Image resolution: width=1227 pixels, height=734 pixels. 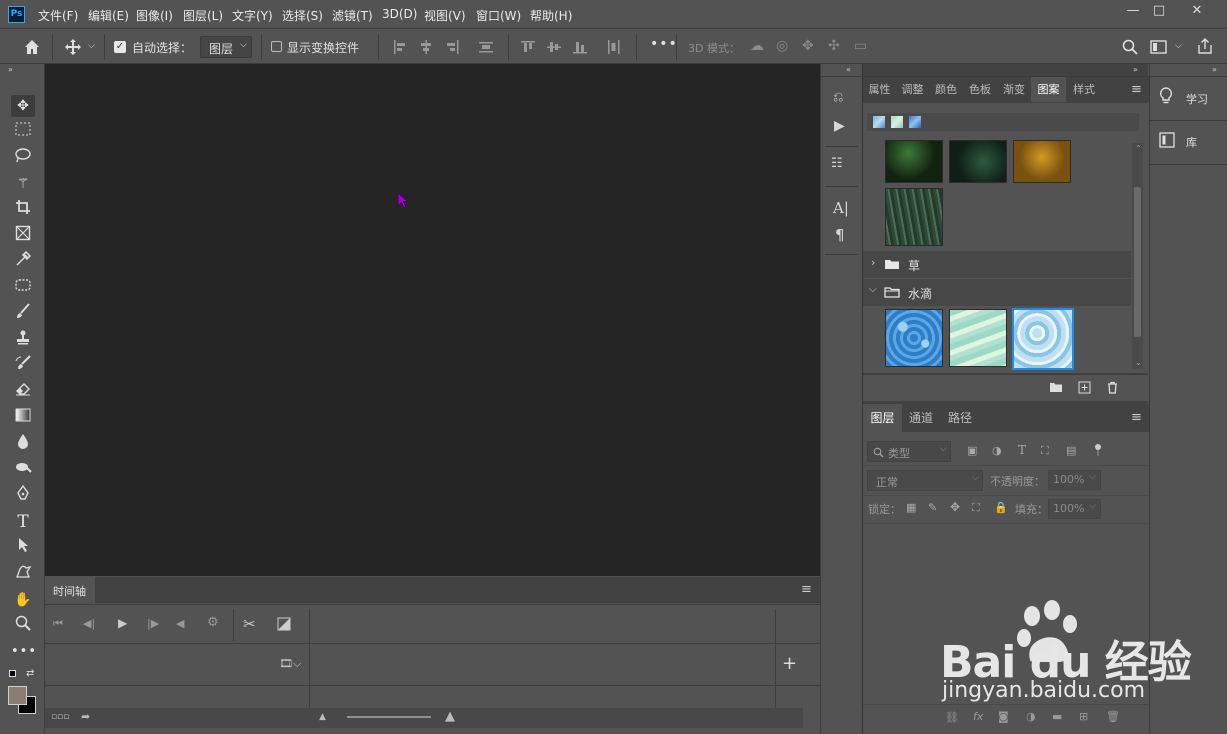 I want to click on tab-pattern-2: 颜色, so click(x=946, y=89).